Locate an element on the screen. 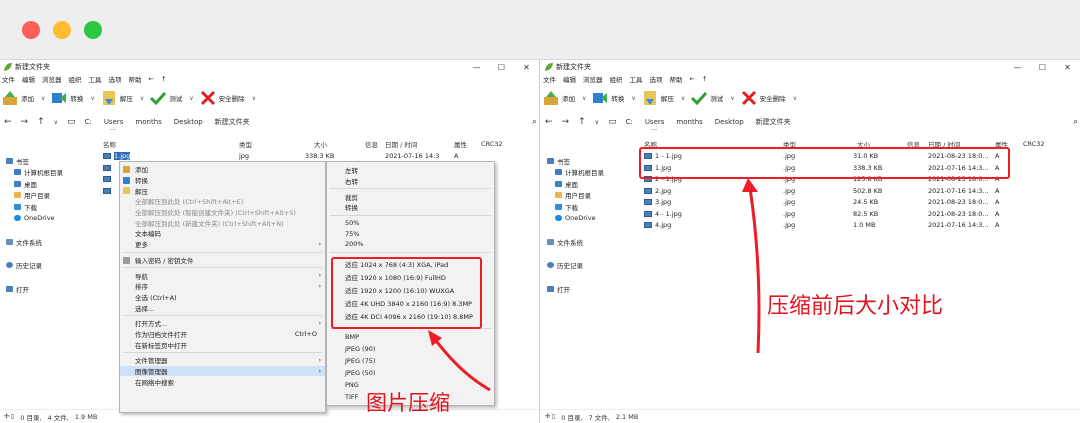 This screenshot has width=1080, height=423. ctx-convert: 转换 is located at coordinates (222, 180).